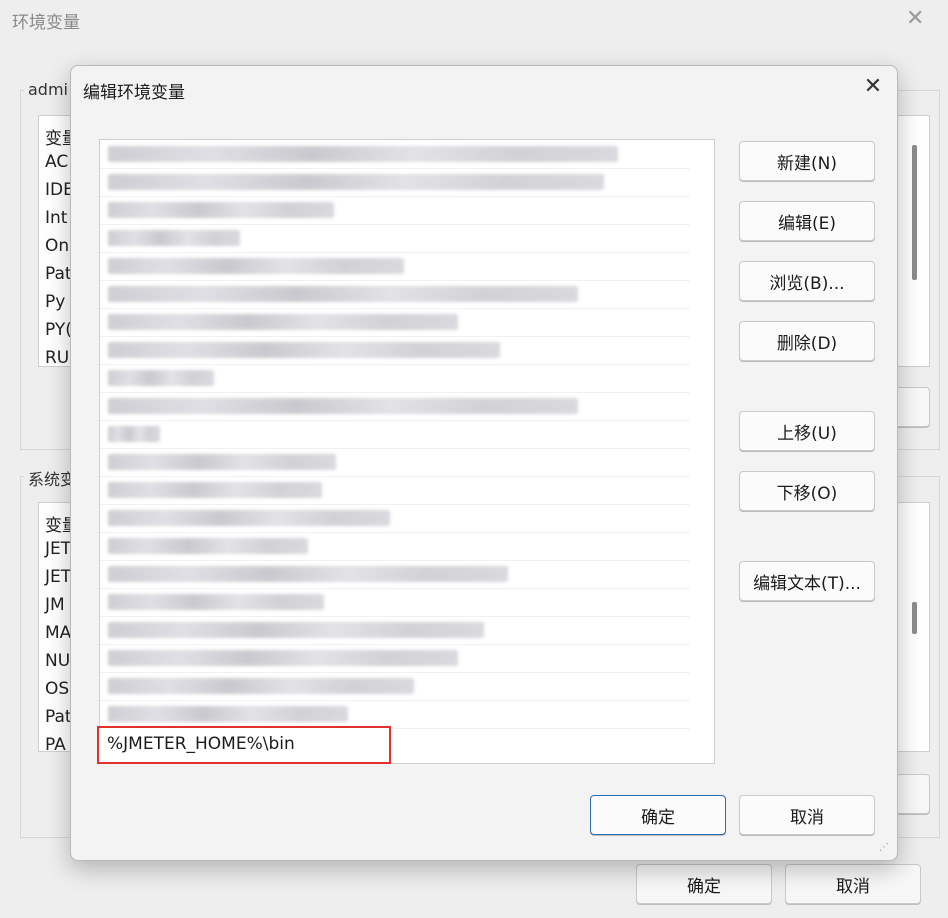  I want to click on parent-ok-button: 确定, so click(704, 884).